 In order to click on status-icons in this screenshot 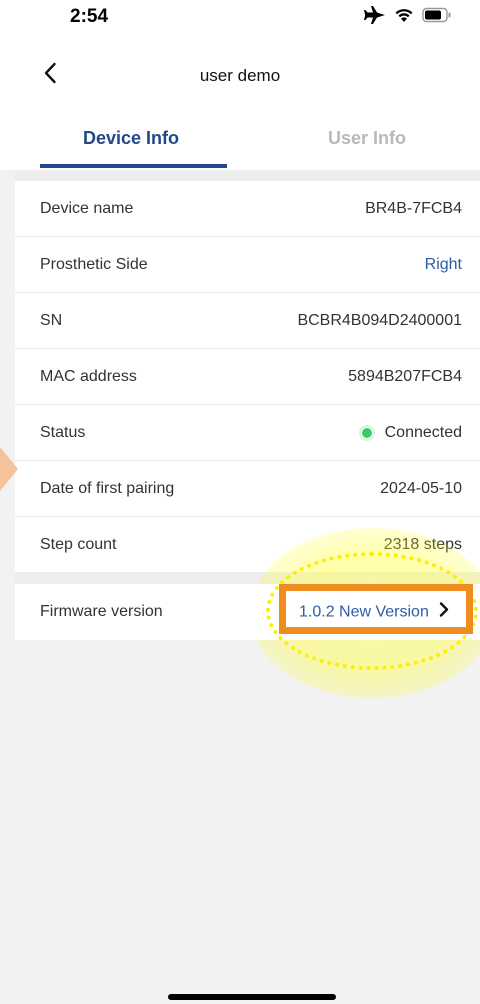, I will do `click(408, 15)`.